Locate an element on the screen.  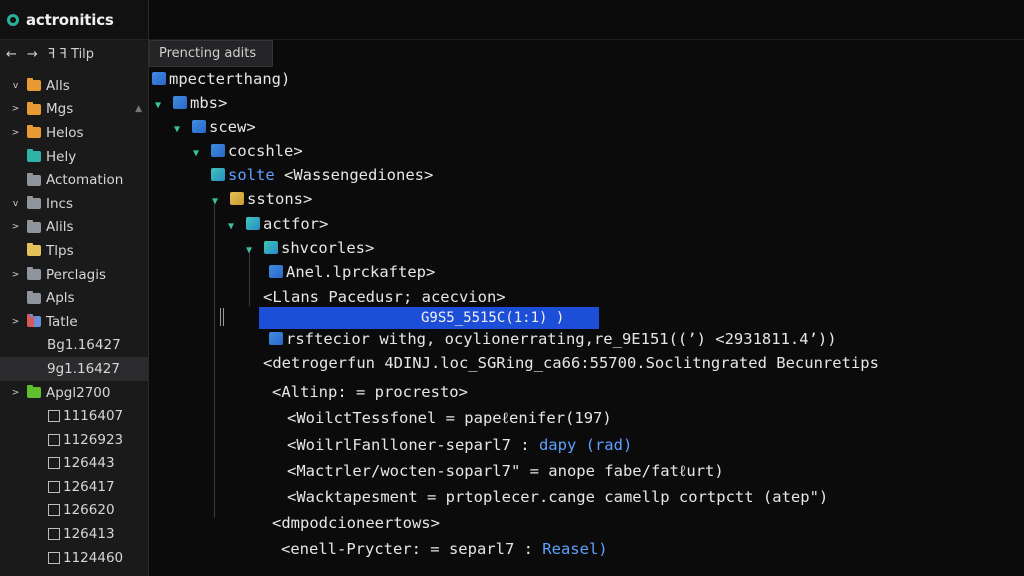
tab-strip is located at coordinates (586, 20).